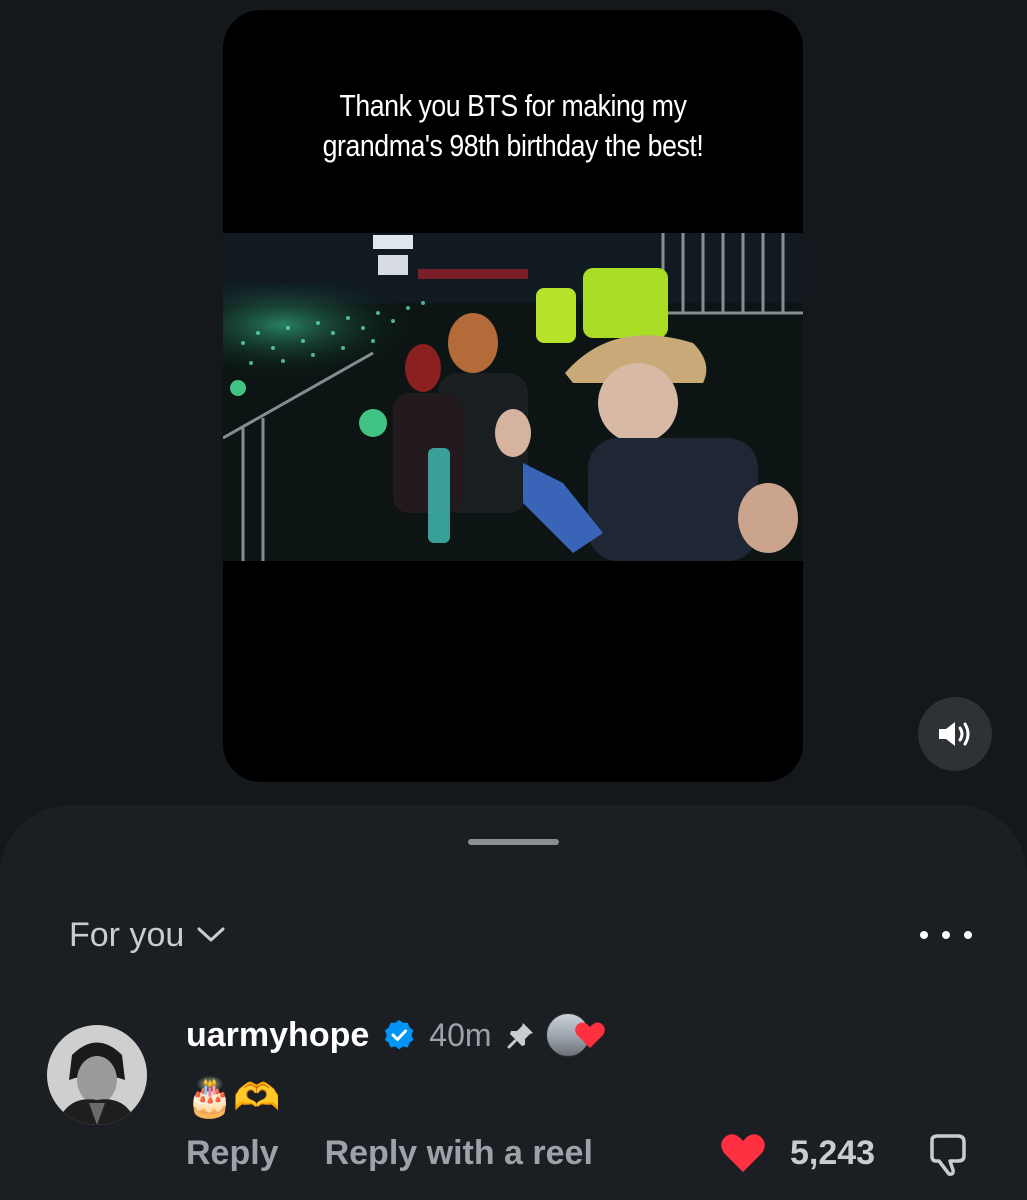  Describe the element at coordinates (589, 1035) in the screenshot. I see `heart-icon` at that location.